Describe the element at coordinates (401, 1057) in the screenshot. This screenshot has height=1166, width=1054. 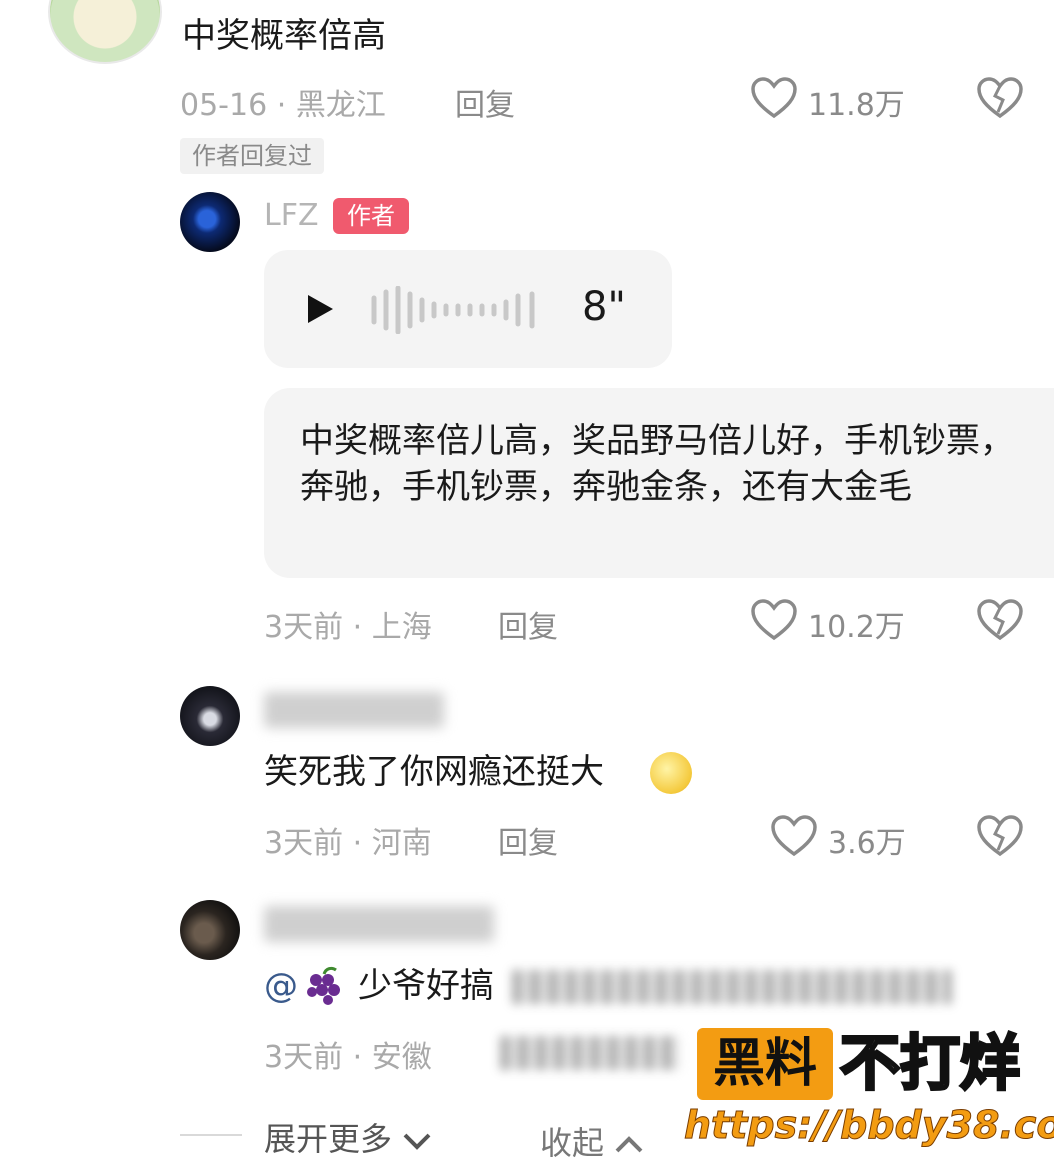
I see `comment-location: 安徽` at that location.